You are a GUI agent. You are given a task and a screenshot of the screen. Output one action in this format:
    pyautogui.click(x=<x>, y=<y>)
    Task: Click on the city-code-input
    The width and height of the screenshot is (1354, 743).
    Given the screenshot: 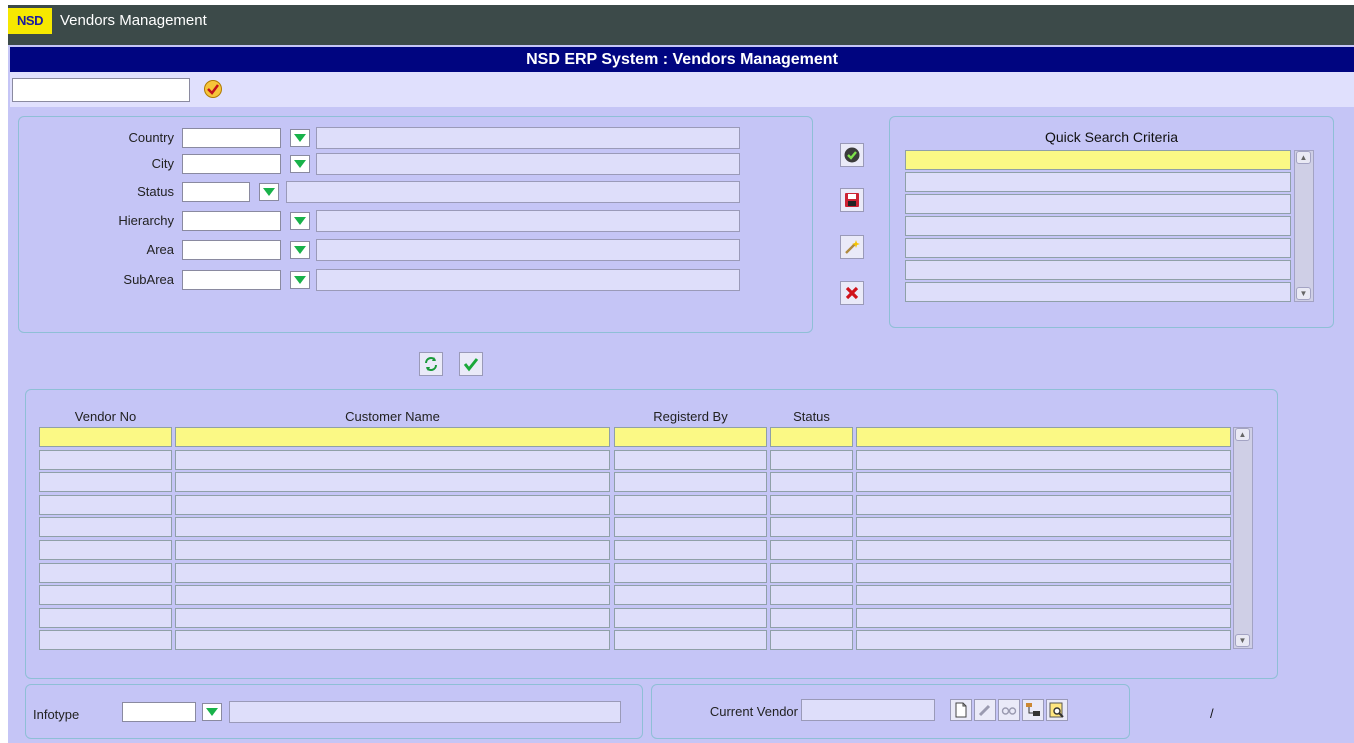 What is the action you would take?
    pyautogui.click(x=231, y=164)
    